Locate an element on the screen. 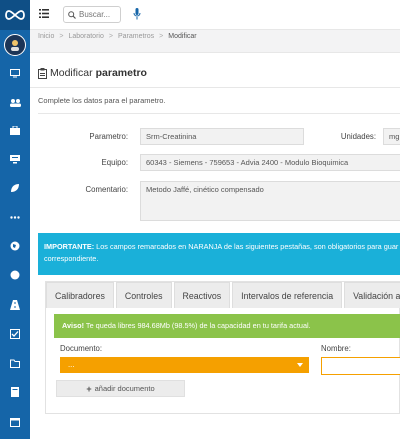 The width and height of the screenshot is (400, 439). equipo-label: Equipo: is located at coordinates (114, 162).